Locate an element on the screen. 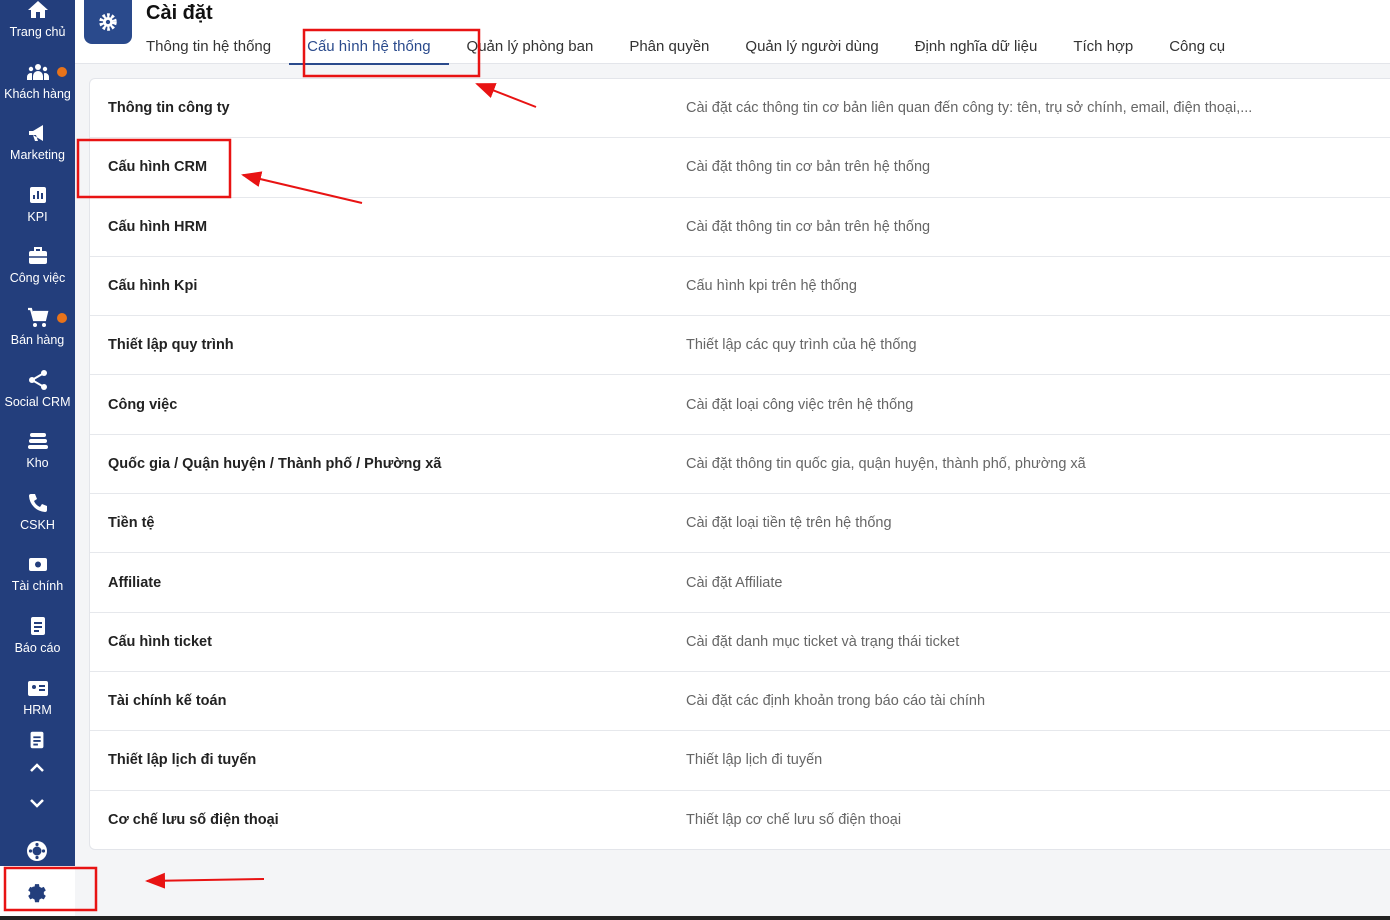 The image size is (1390, 920). settings-description: Cài đặt Affiliate is located at coordinates (734, 582).